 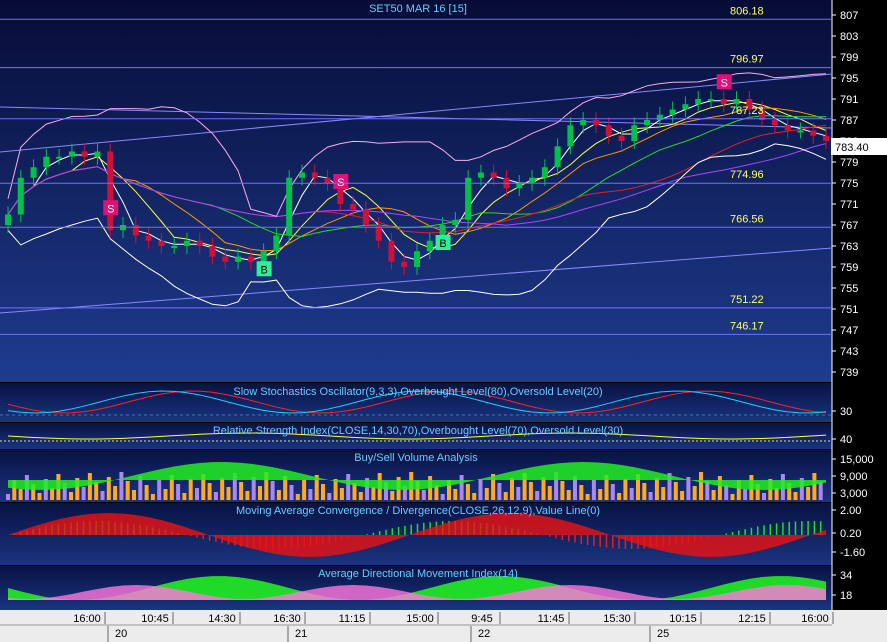 What do you see at coordinates (849, 58) in the screenshot?
I see `price-tick-label: 799` at bounding box center [849, 58].